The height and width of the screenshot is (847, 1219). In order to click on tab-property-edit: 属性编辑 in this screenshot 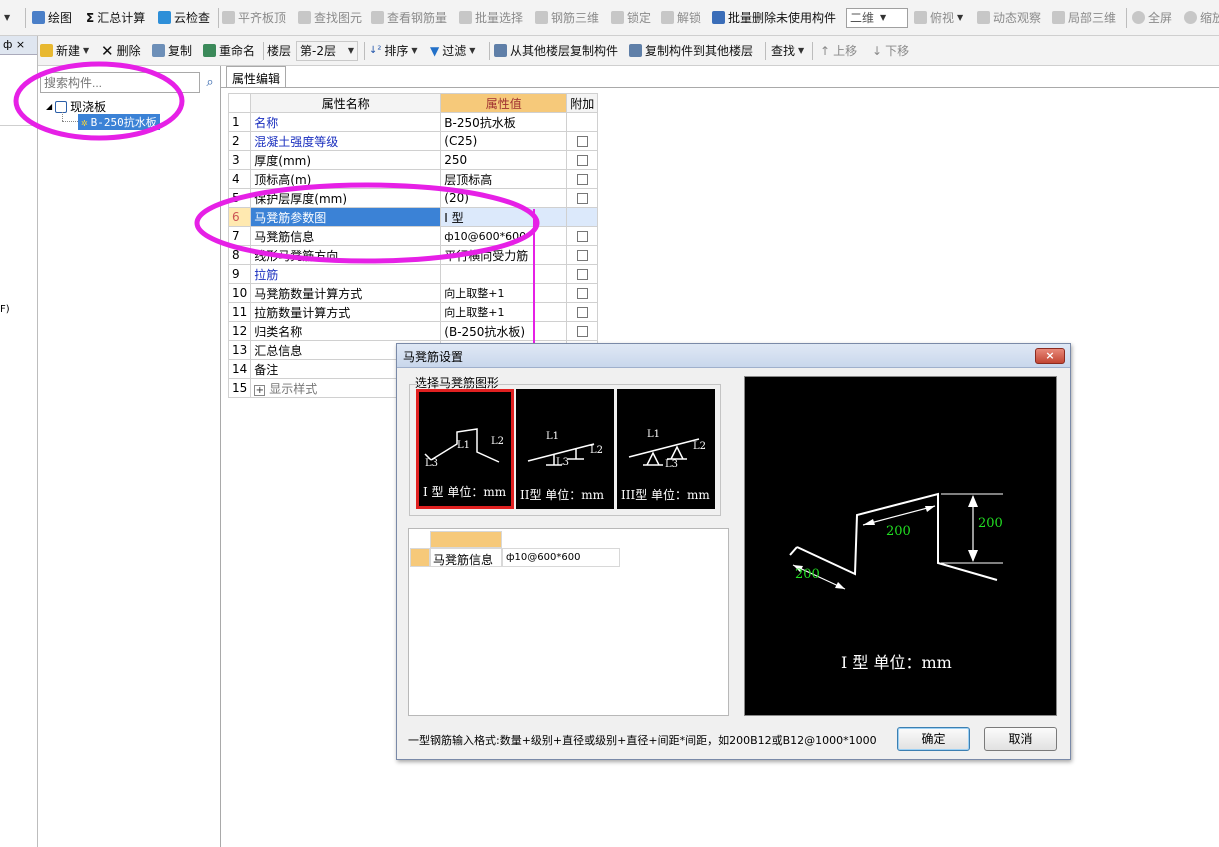, I will do `click(256, 77)`.